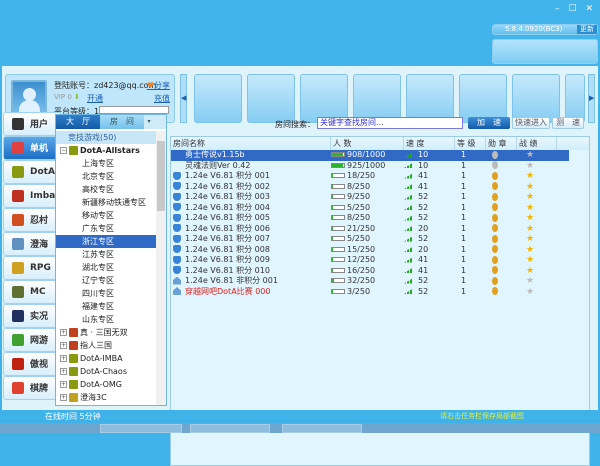  Describe the element at coordinates (215, 154) in the screenshot. I see `room-name: 勇士传说v1.15b` at that location.